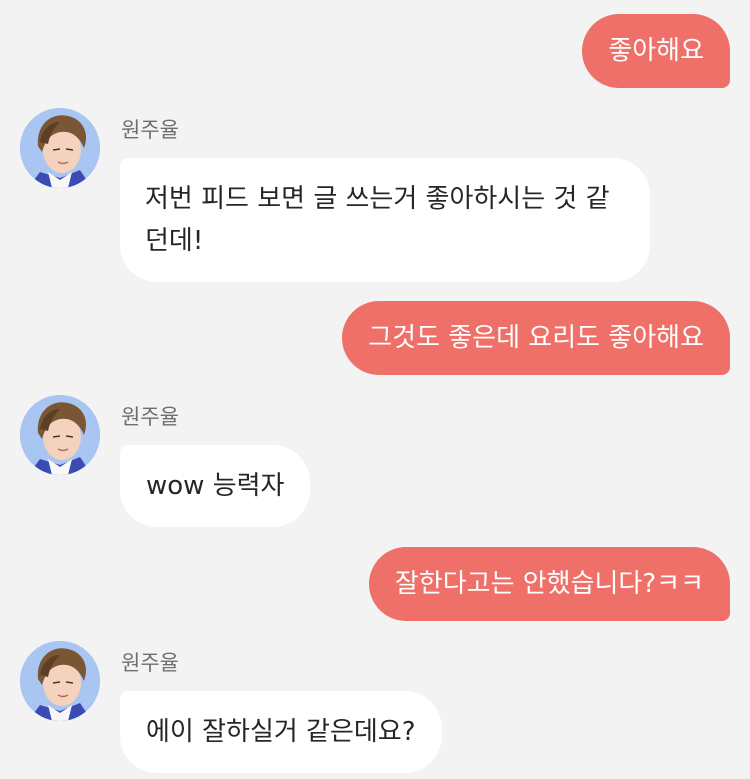 Image resolution: width=750 pixels, height=779 pixels. I want to click on message-text: 그것도 좋은데 요리도 좋아해요, so click(536, 338).